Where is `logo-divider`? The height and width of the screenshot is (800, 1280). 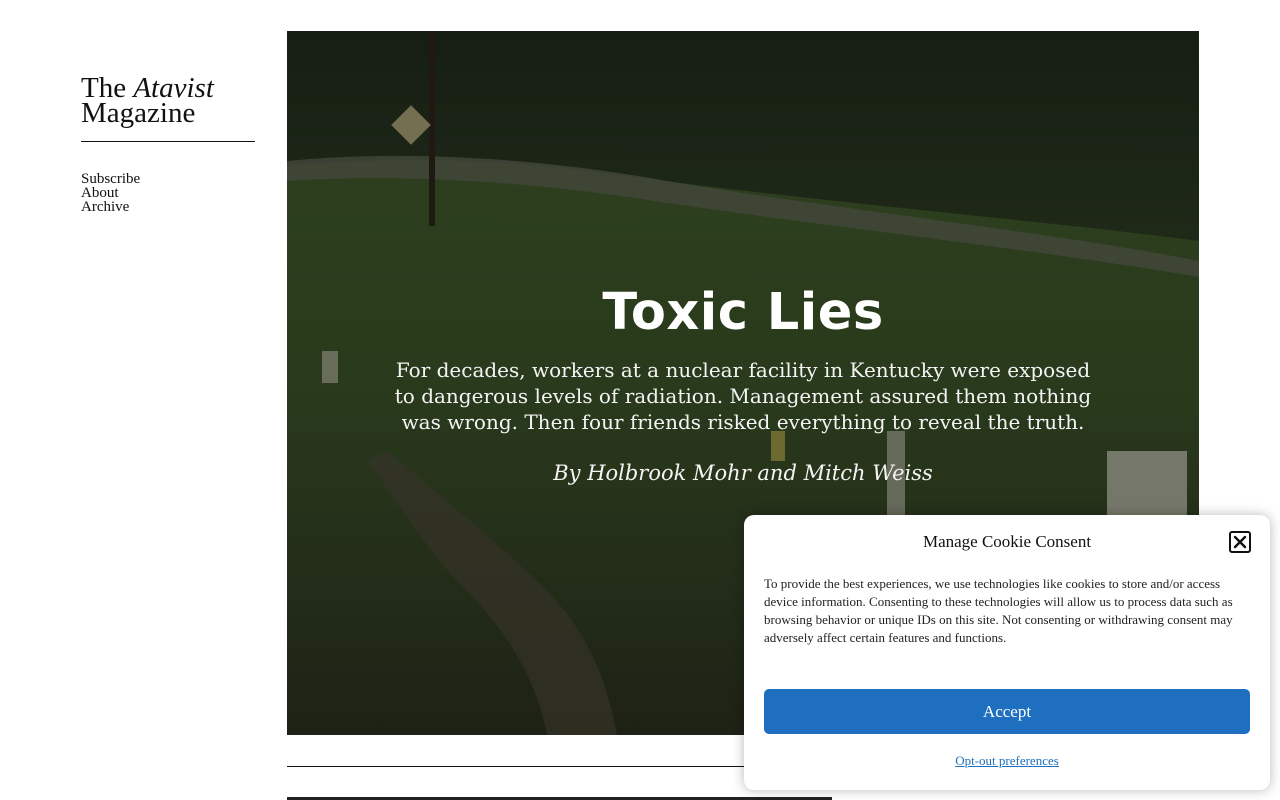
logo-divider is located at coordinates (168, 141).